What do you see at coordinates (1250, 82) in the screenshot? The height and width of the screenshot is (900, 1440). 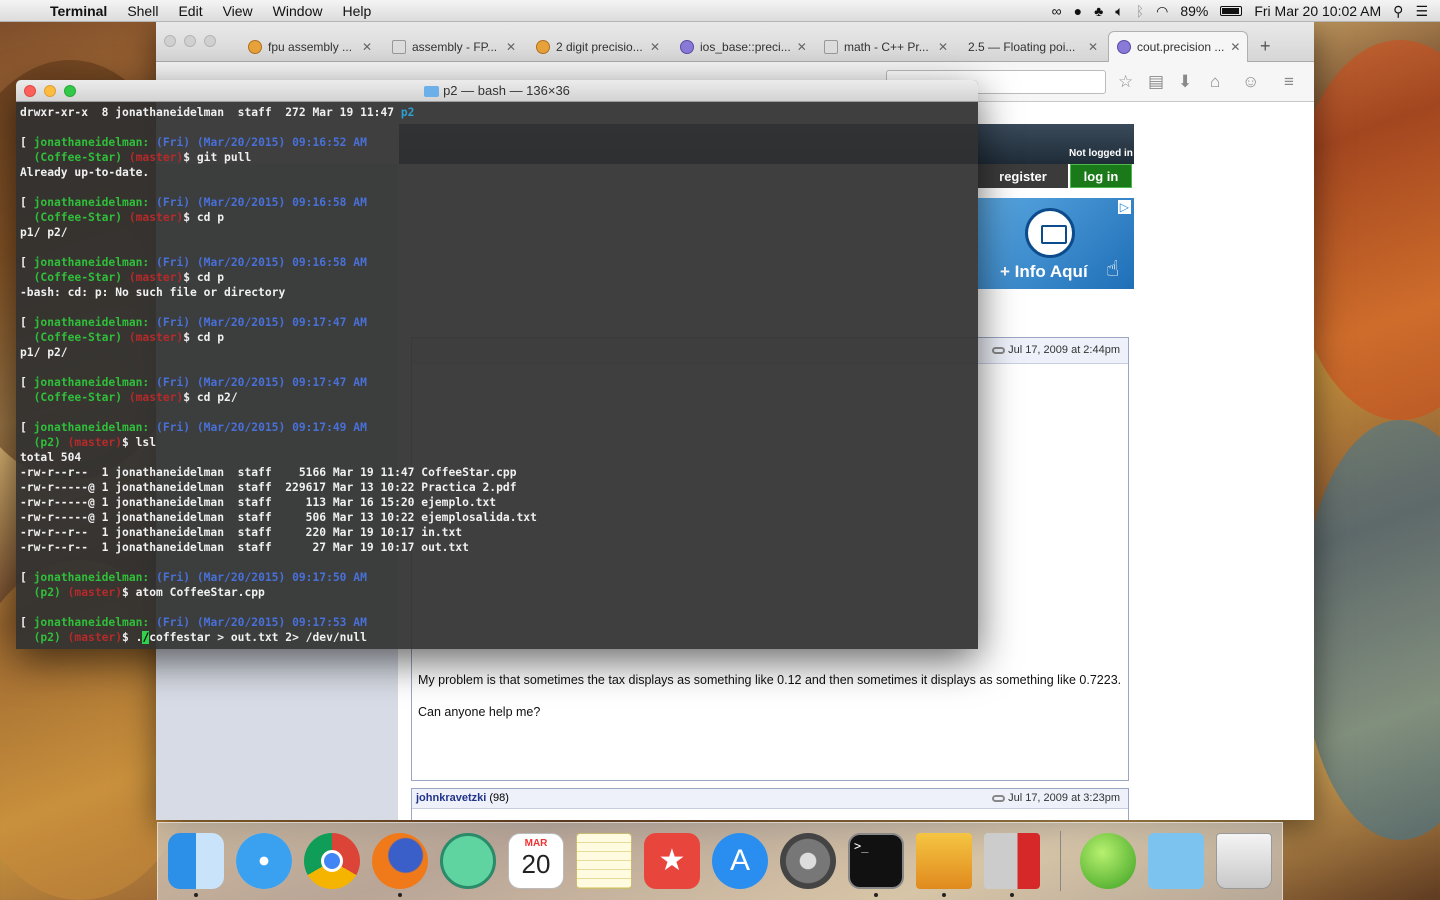 I see `chat-icon: ☺` at bounding box center [1250, 82].